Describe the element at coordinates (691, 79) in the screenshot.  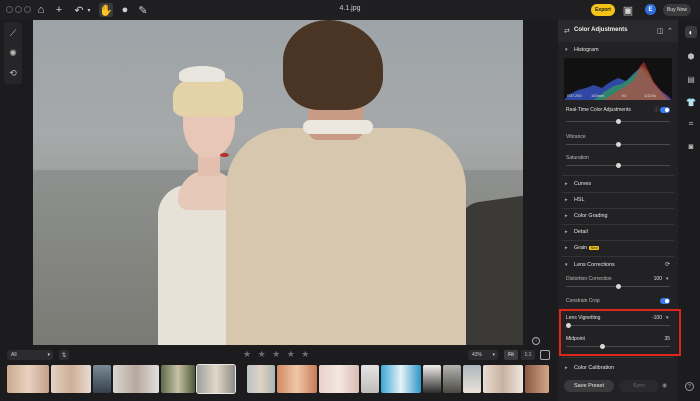
I see `layers-icon: ▤` at that location.